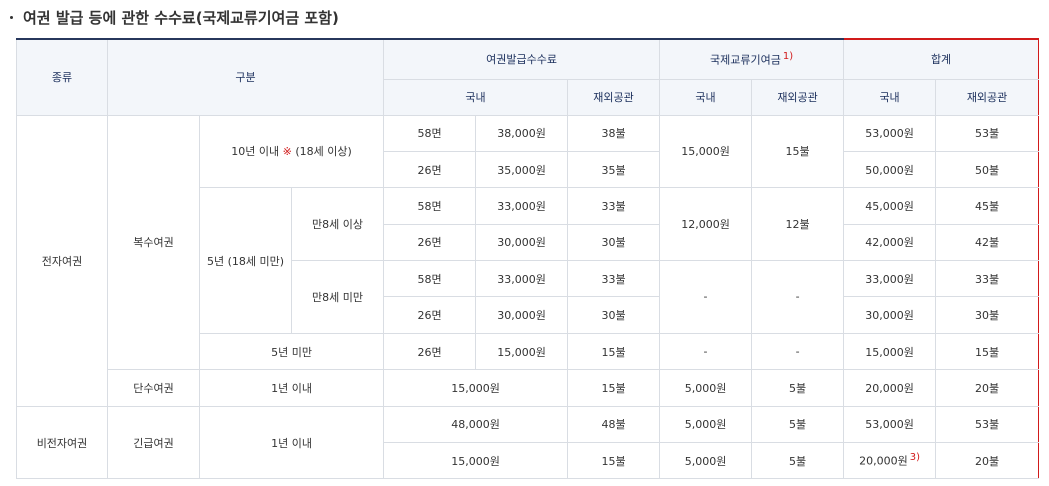 This screenshot has width=1049, height=486. Describe the element at coordinates (890, 388) in the screenshot. I see `cell-total-domestic: 20,000원` at that location.